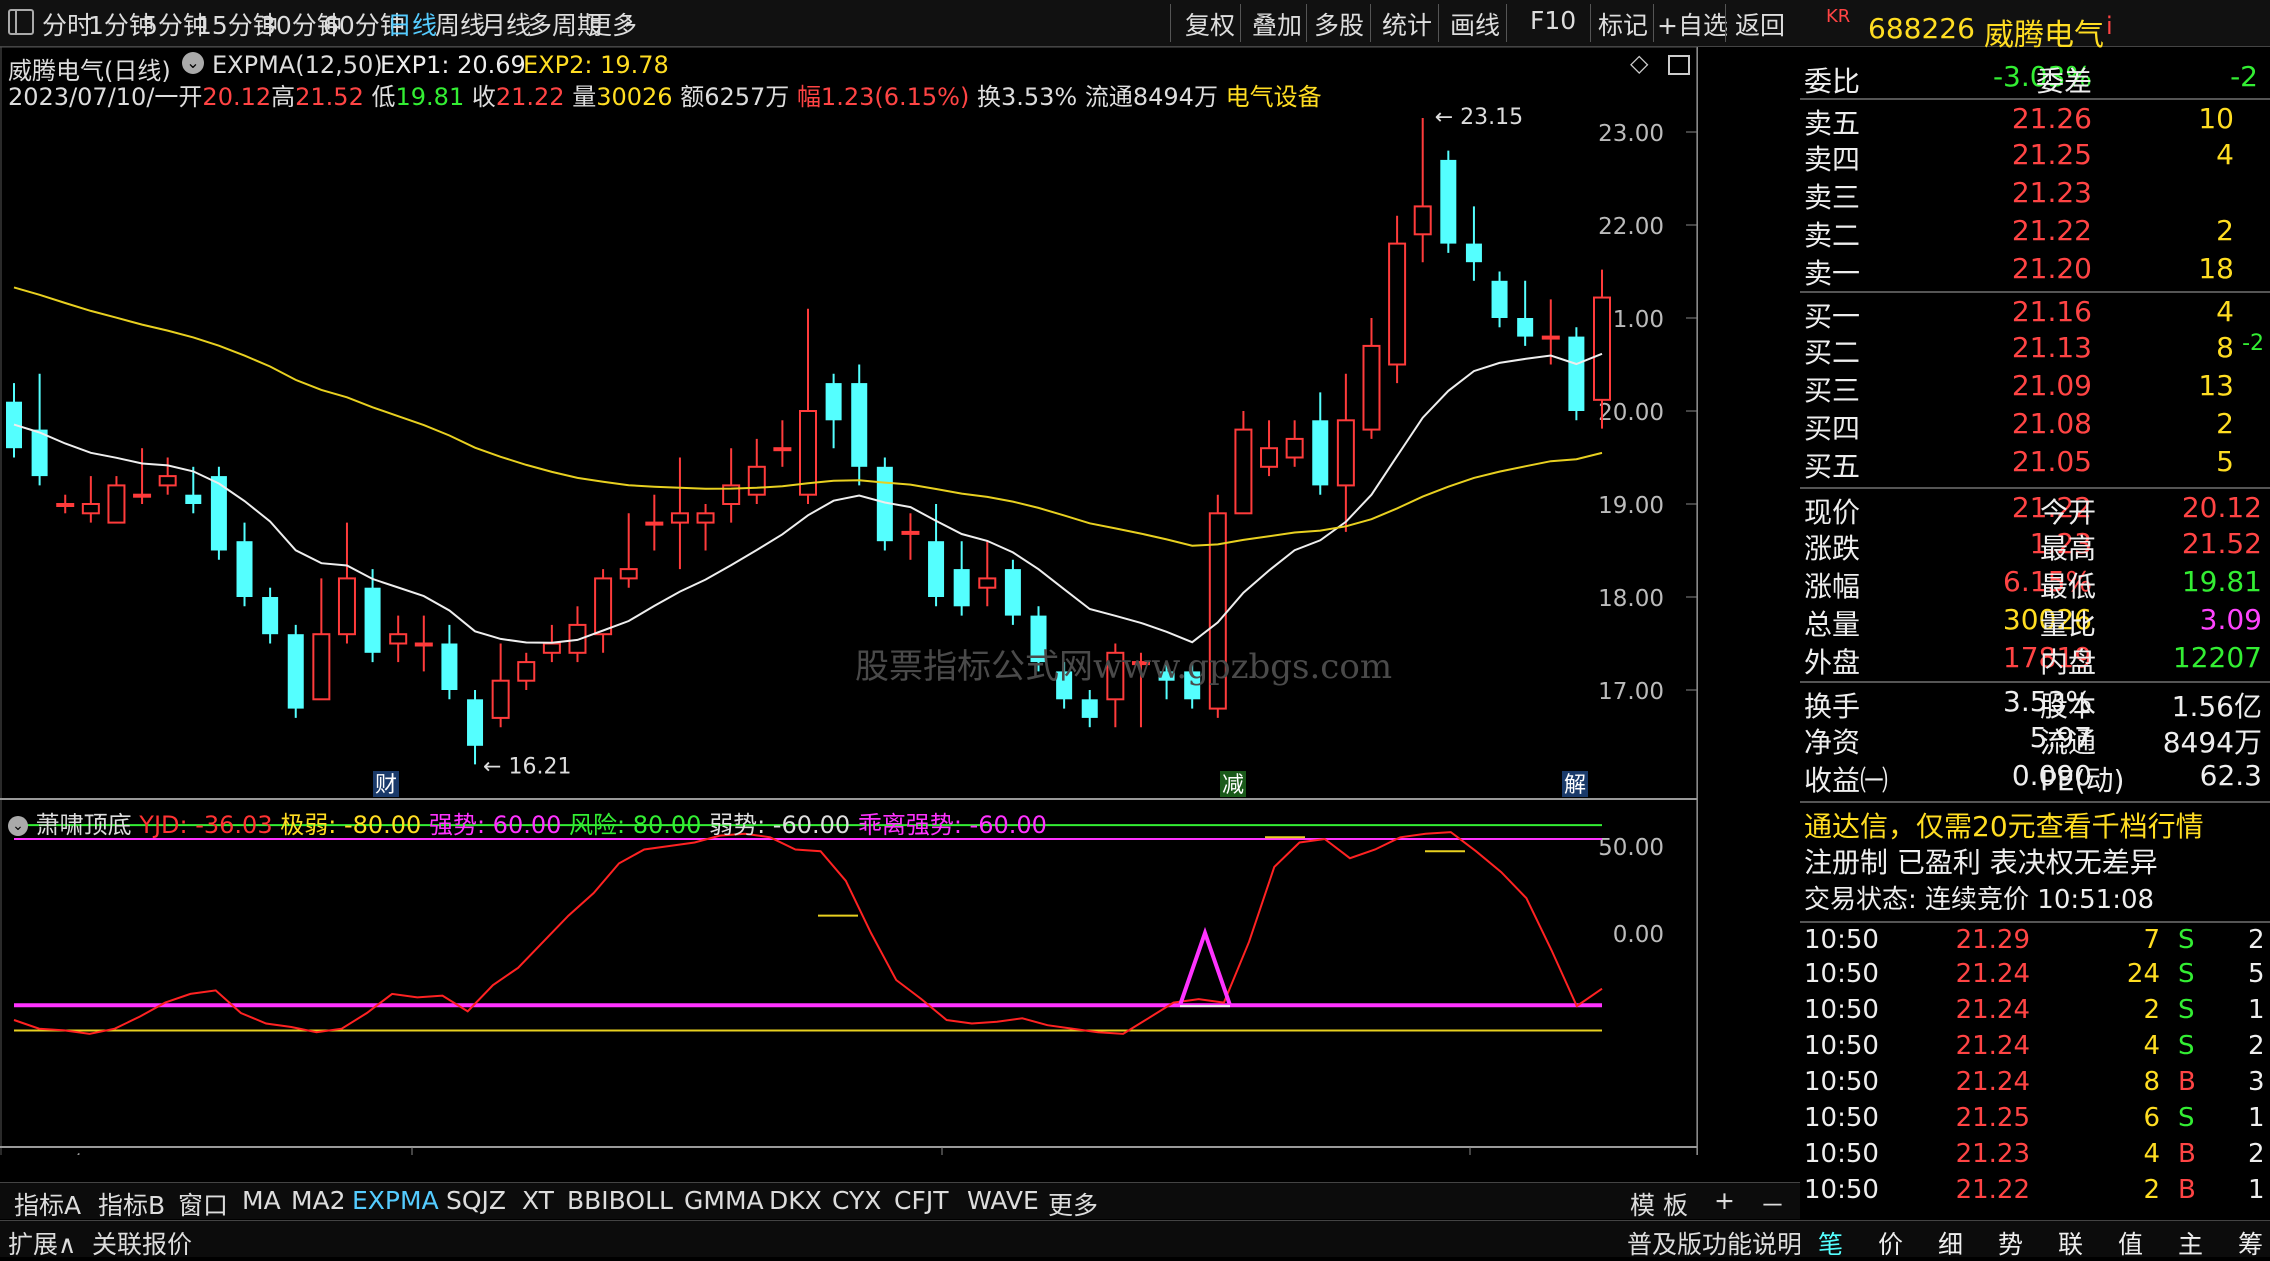  Describe the element at coordinates (2035, 822) in the screenshot. I see `promo-row: 通达信，仅需20元查看千档行情` at that location.